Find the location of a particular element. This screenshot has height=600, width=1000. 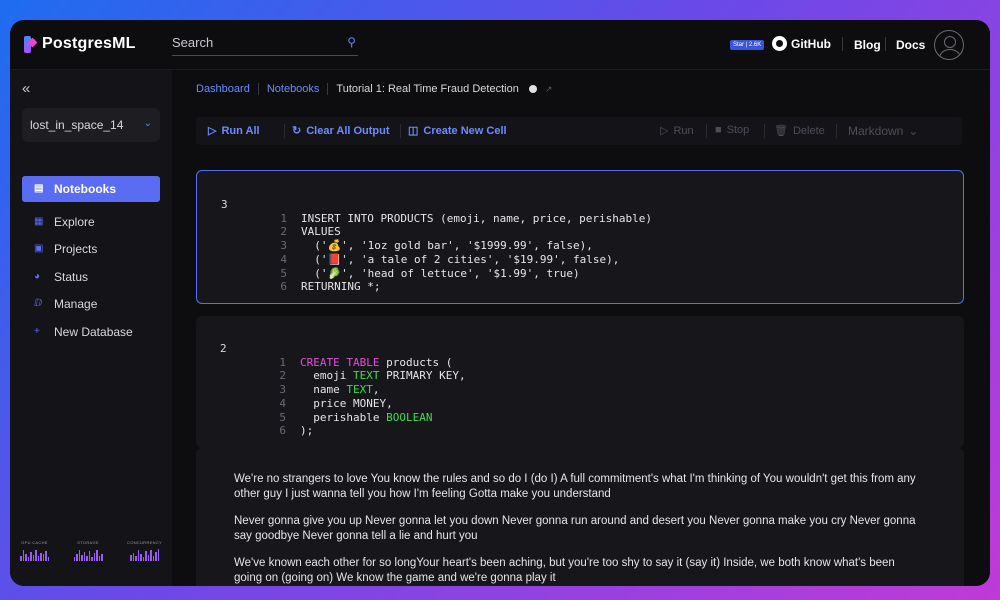

code-line: 3 name TEXT, is located at coordinates (329, 390).